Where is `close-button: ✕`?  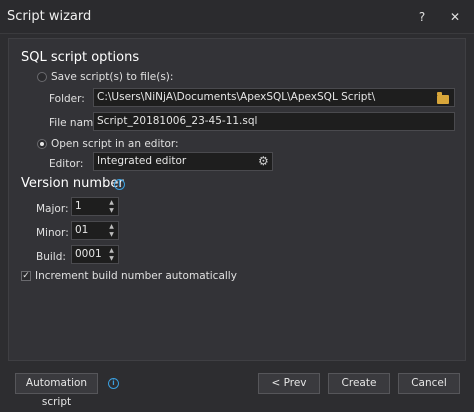
close-button: ✕ is located at coordinates (455, 17).